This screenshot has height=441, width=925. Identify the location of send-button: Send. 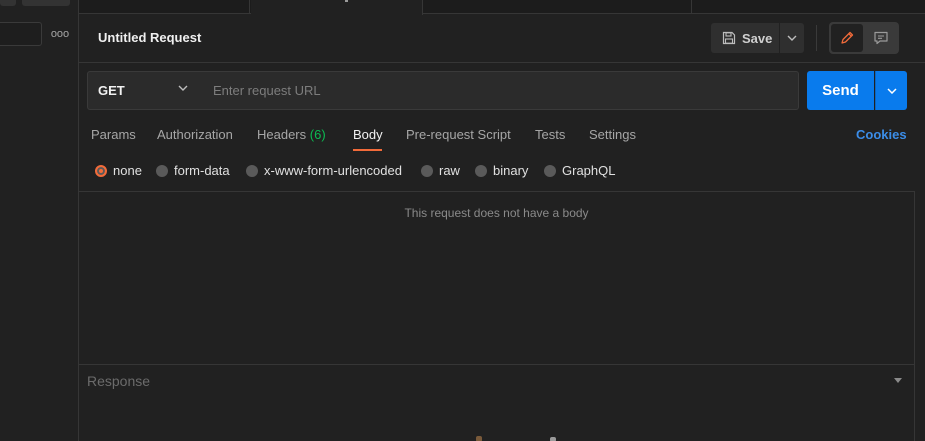
(840, 90).